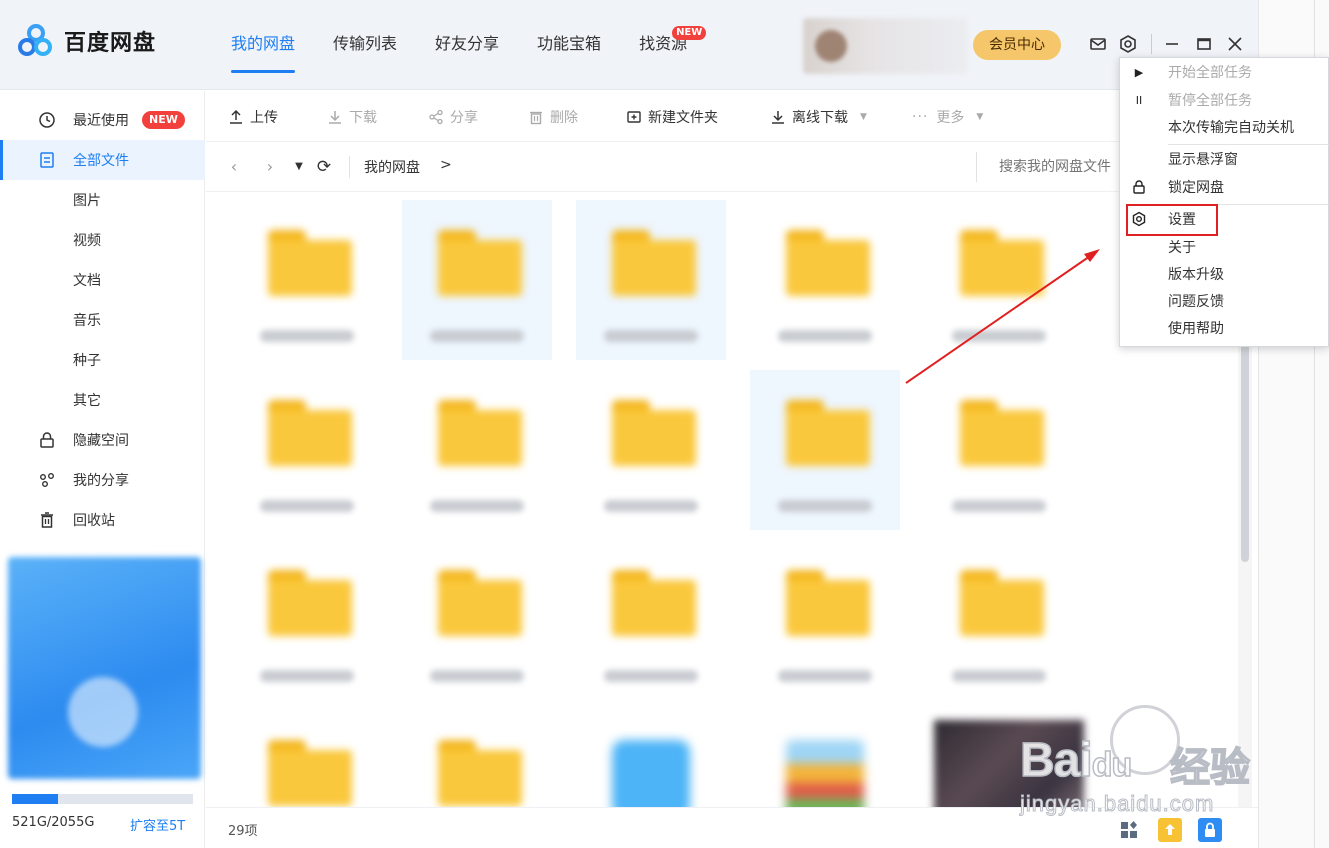  Describe the element at coordinates (467, 45) in the screenshot. I see `tab-friend-share: 好友分享` at that location.